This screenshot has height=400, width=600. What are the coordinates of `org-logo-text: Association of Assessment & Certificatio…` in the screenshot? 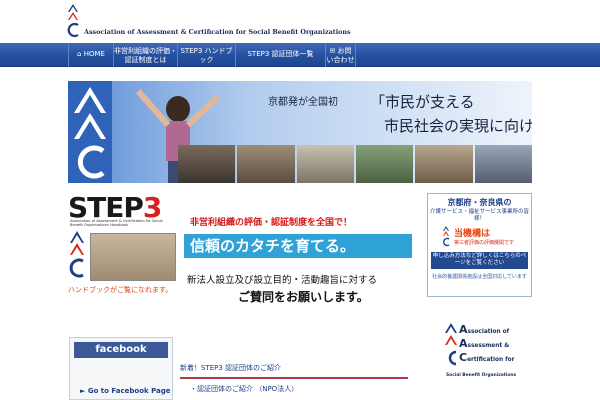 It's located at (487, 345).